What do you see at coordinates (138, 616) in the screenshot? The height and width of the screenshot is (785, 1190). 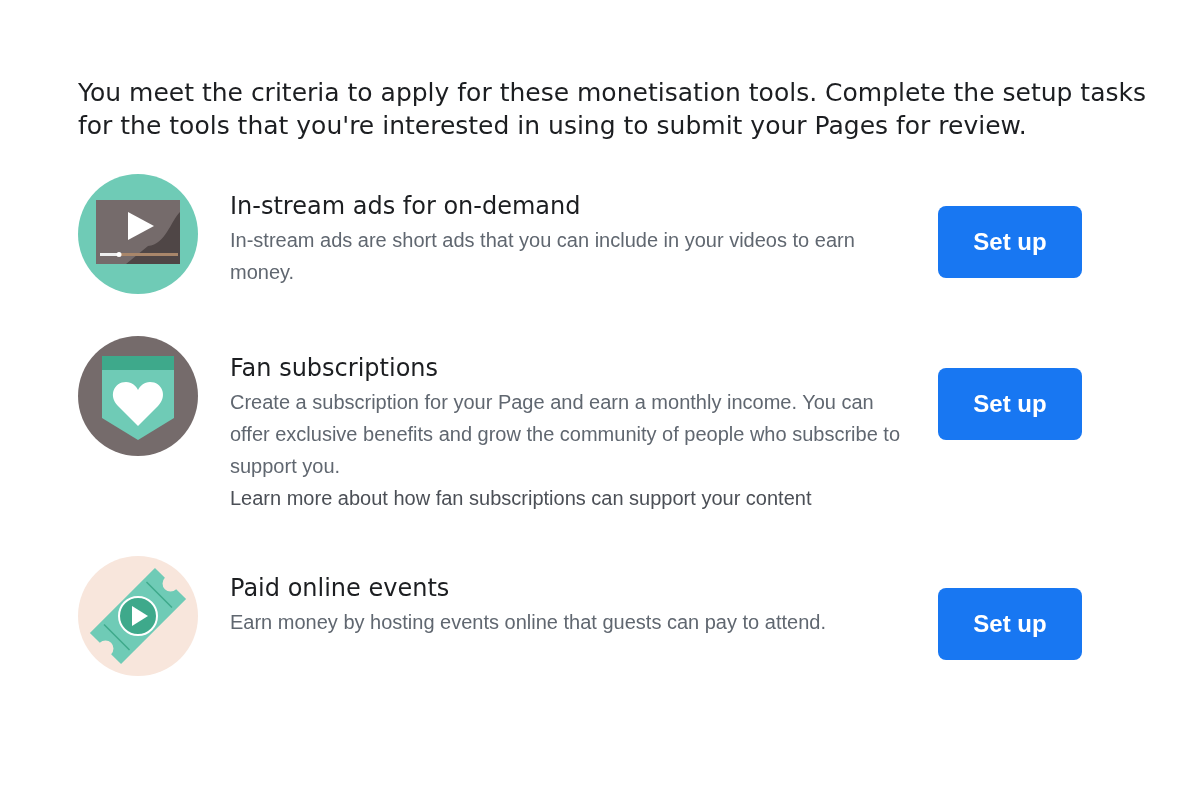 I see `ticket-icon` at bounding box center [138, 616].